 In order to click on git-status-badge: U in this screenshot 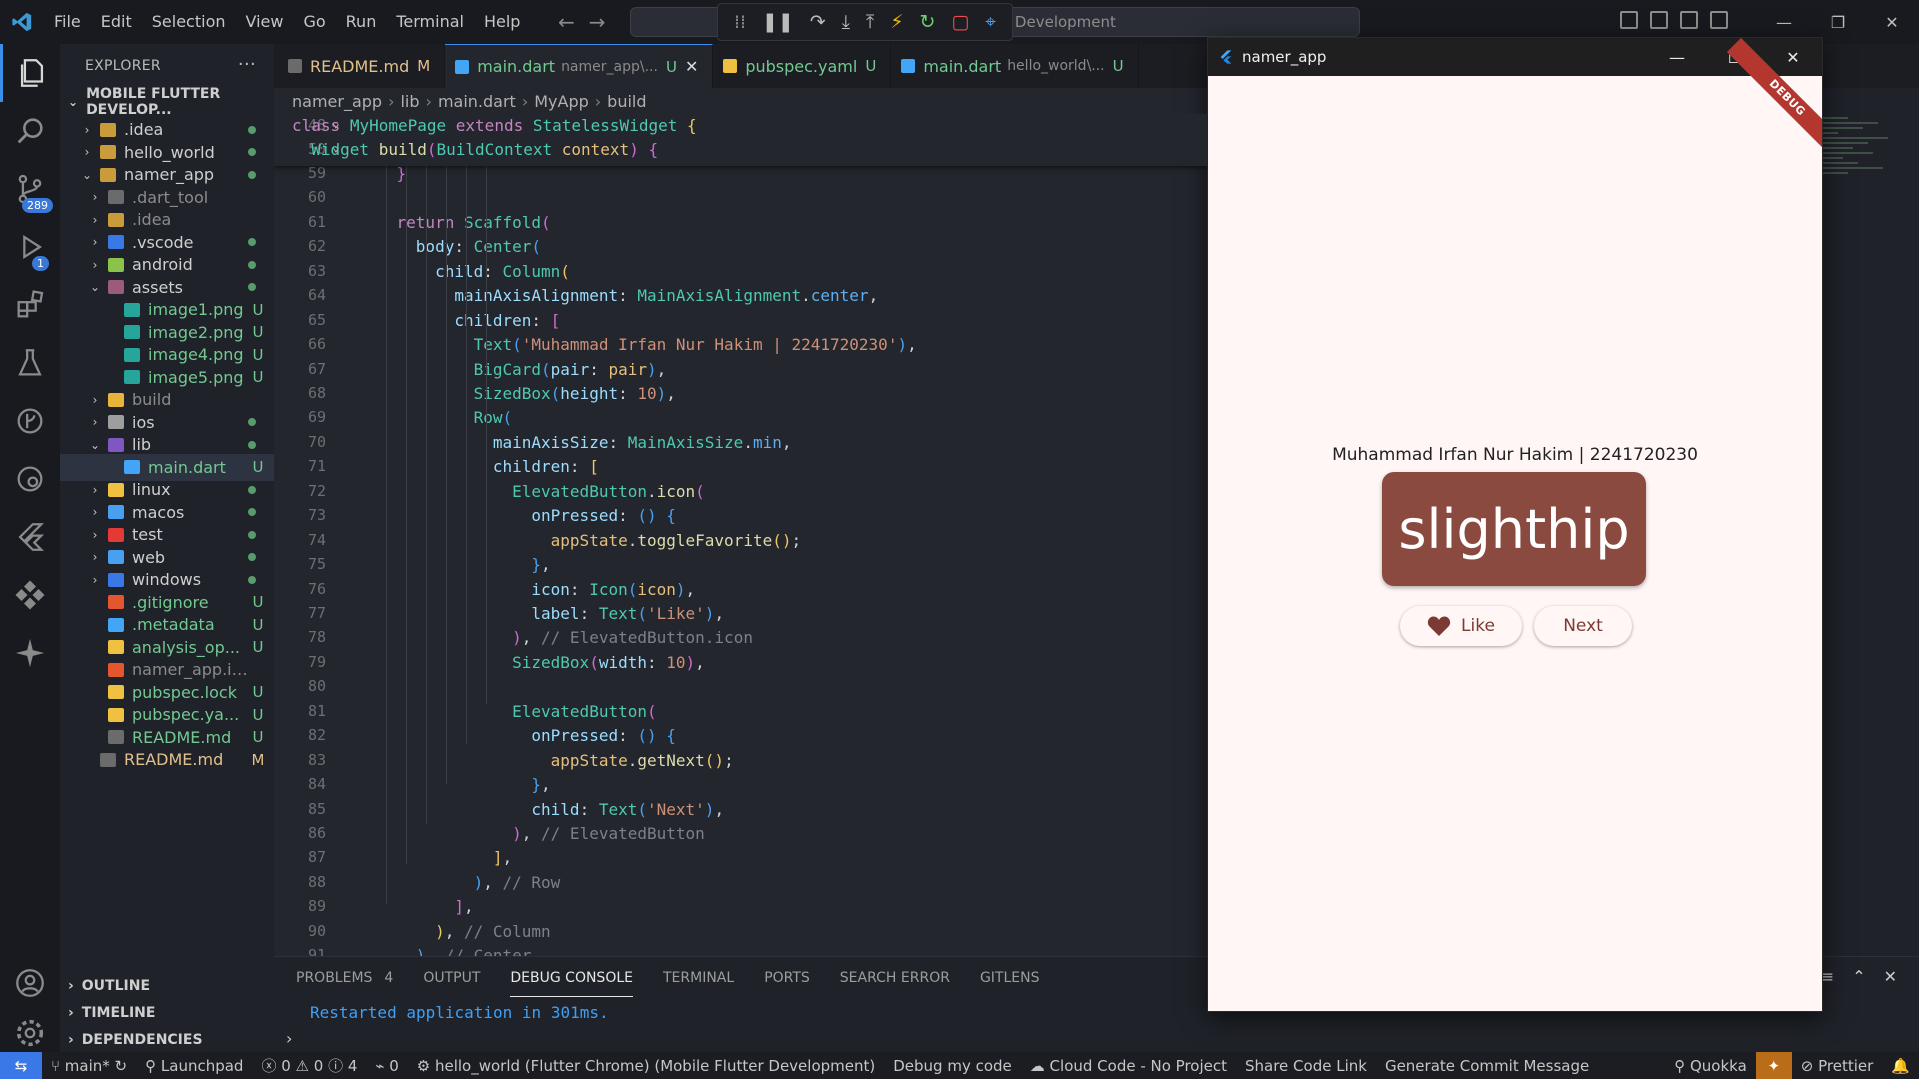, I will do `click(258, 602)`.